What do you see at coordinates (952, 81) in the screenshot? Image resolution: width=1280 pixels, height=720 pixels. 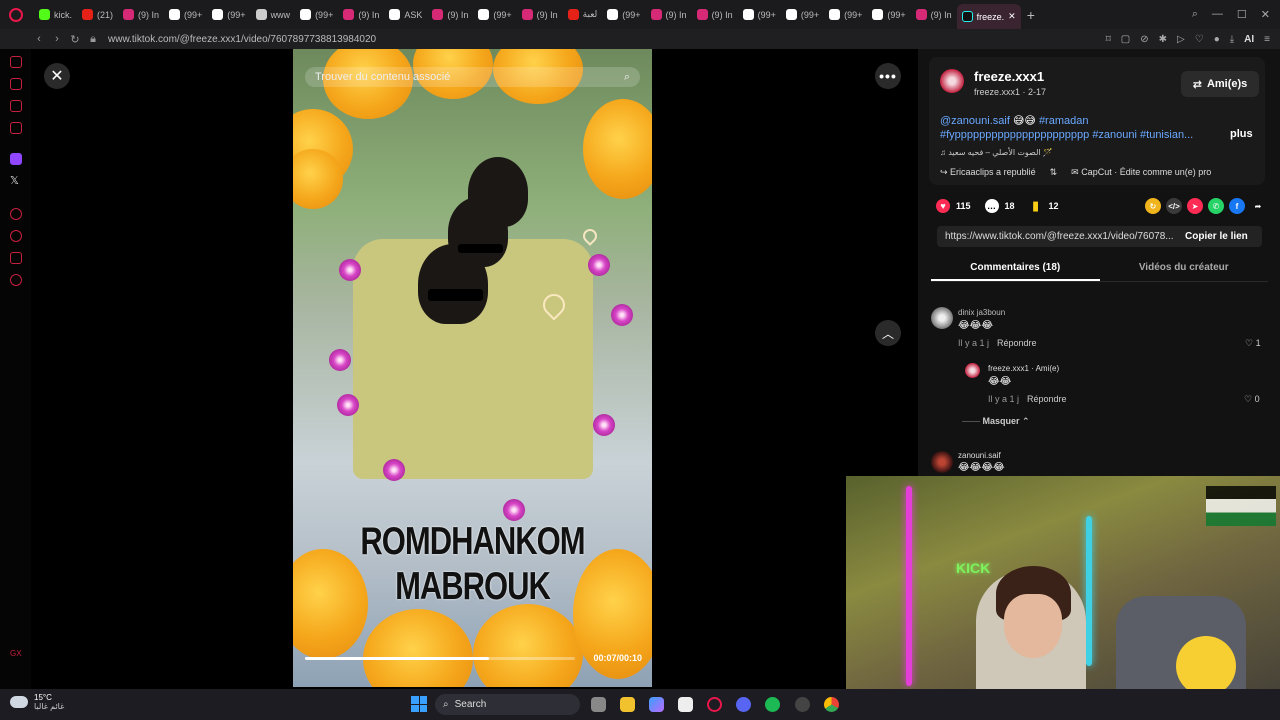 I see `author-avatar` at bounding box center [952, 81].